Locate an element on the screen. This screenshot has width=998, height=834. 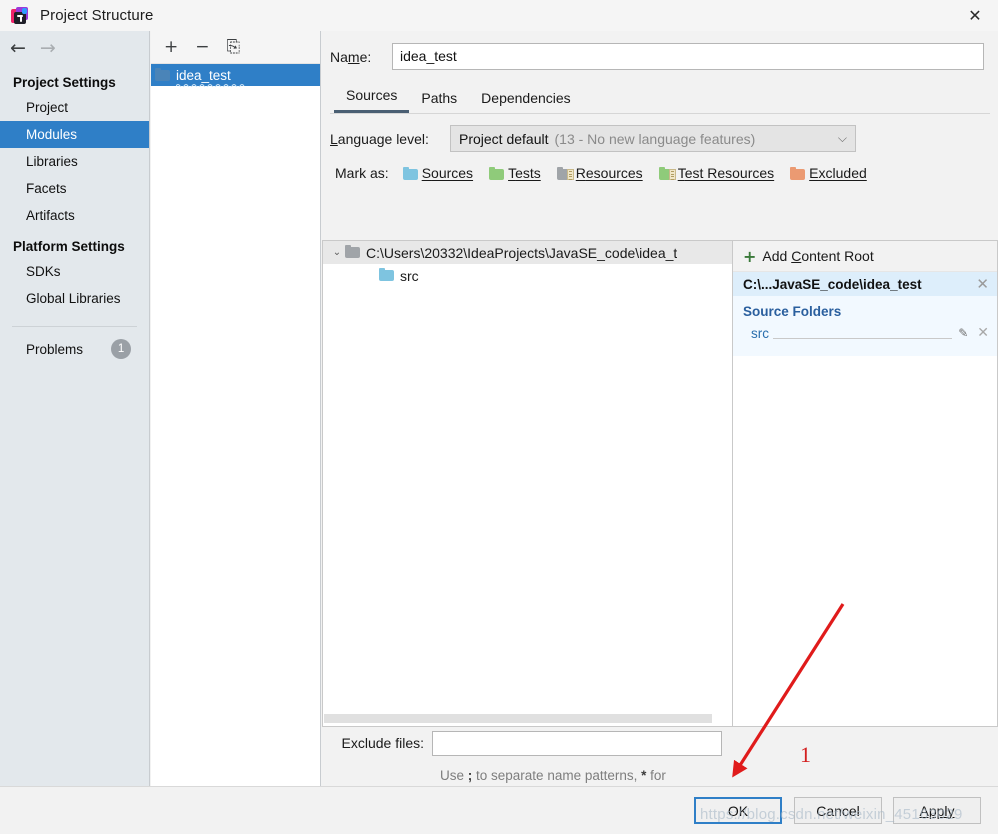
tree-row: src is located at coordinates (527, 275).